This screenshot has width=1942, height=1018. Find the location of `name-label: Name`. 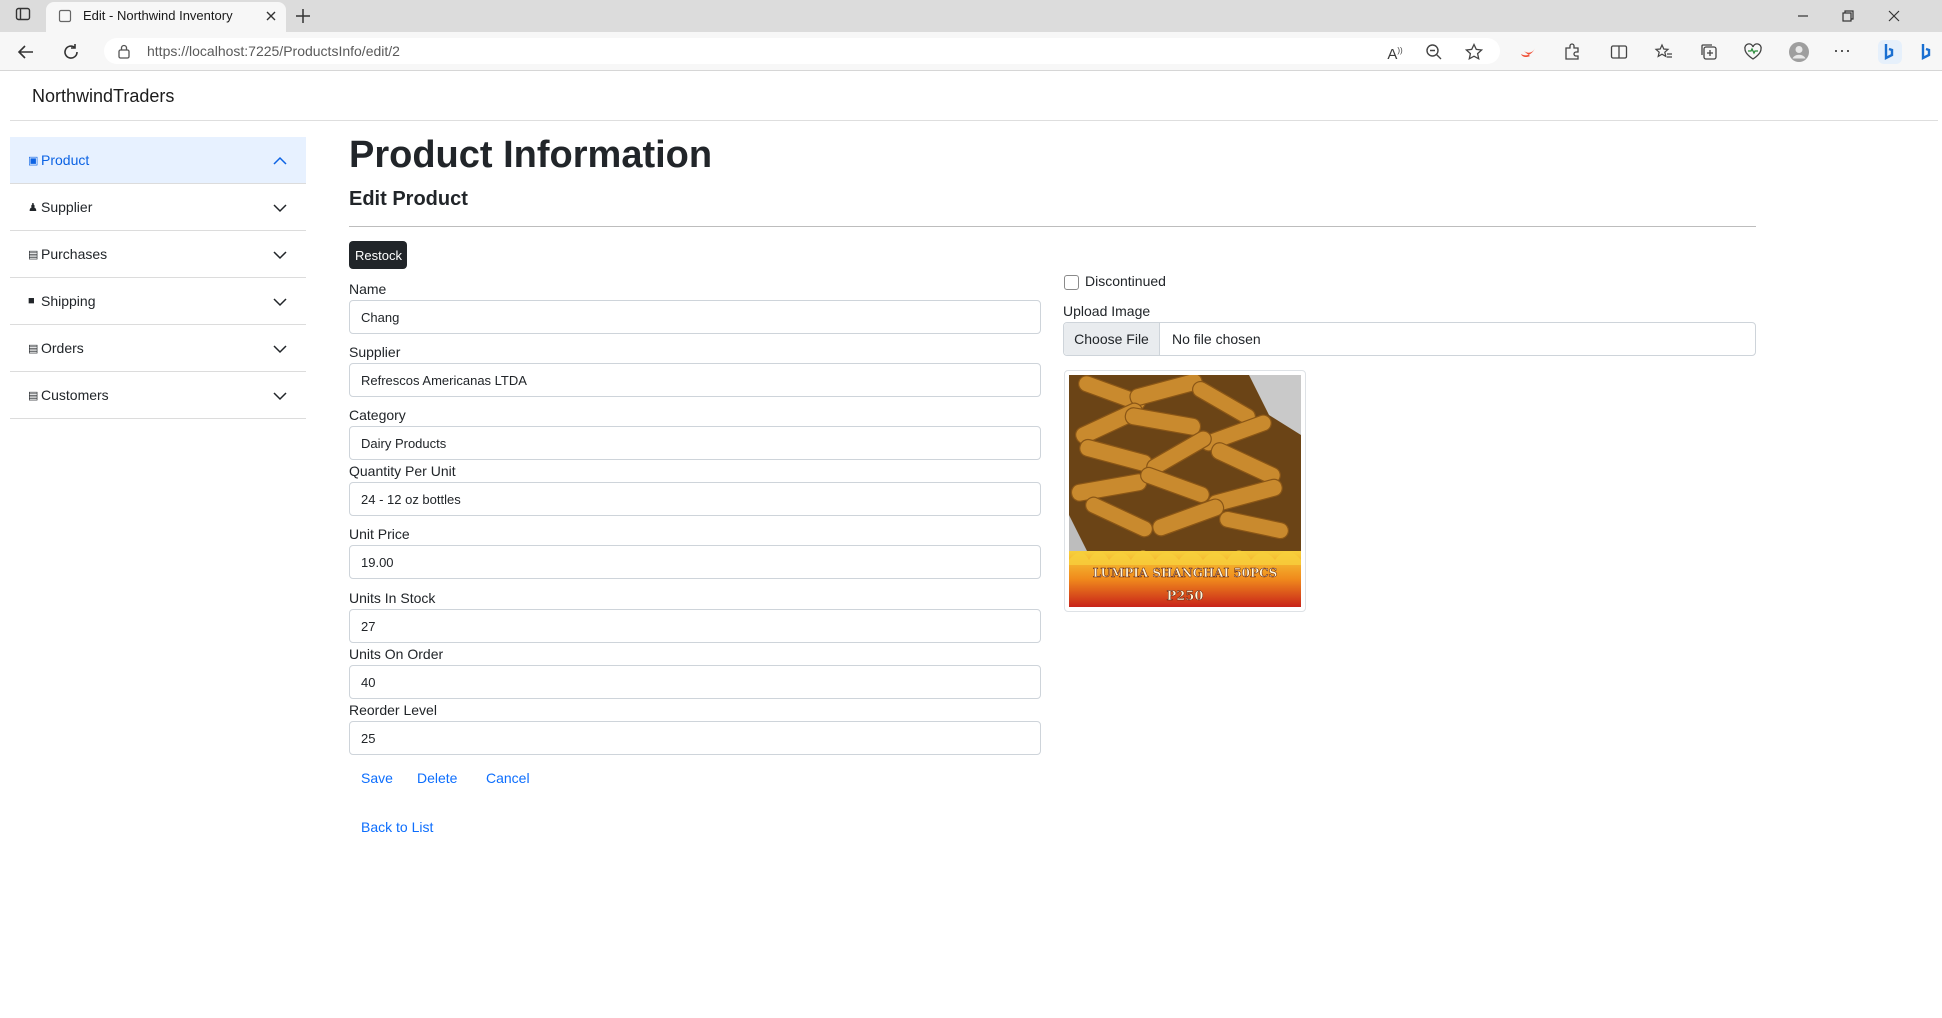

name-label: Name is located at coordinates (368, 289).